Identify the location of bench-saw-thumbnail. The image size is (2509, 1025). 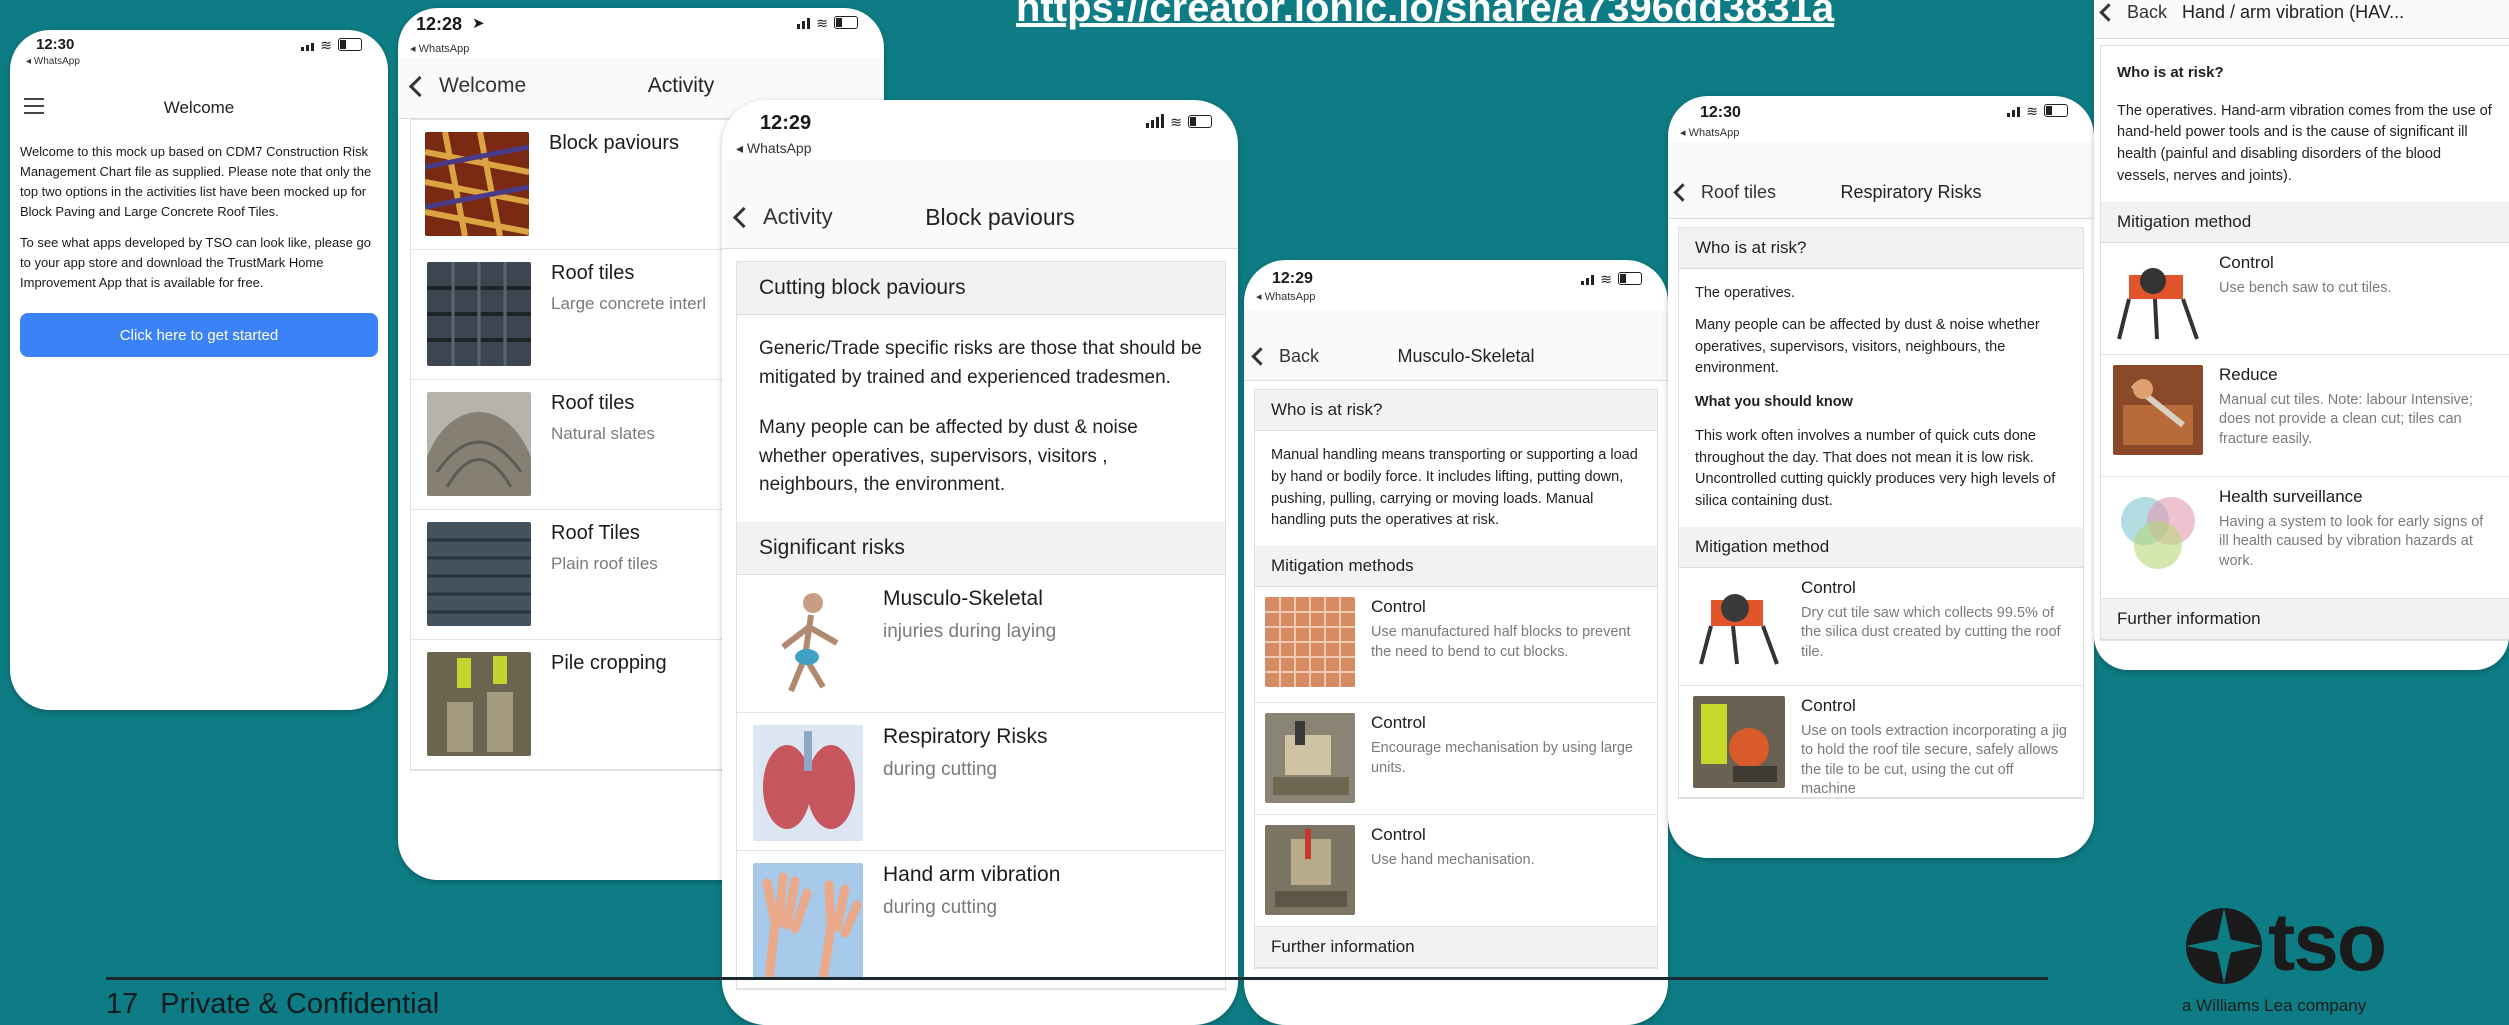
(2158, 297).